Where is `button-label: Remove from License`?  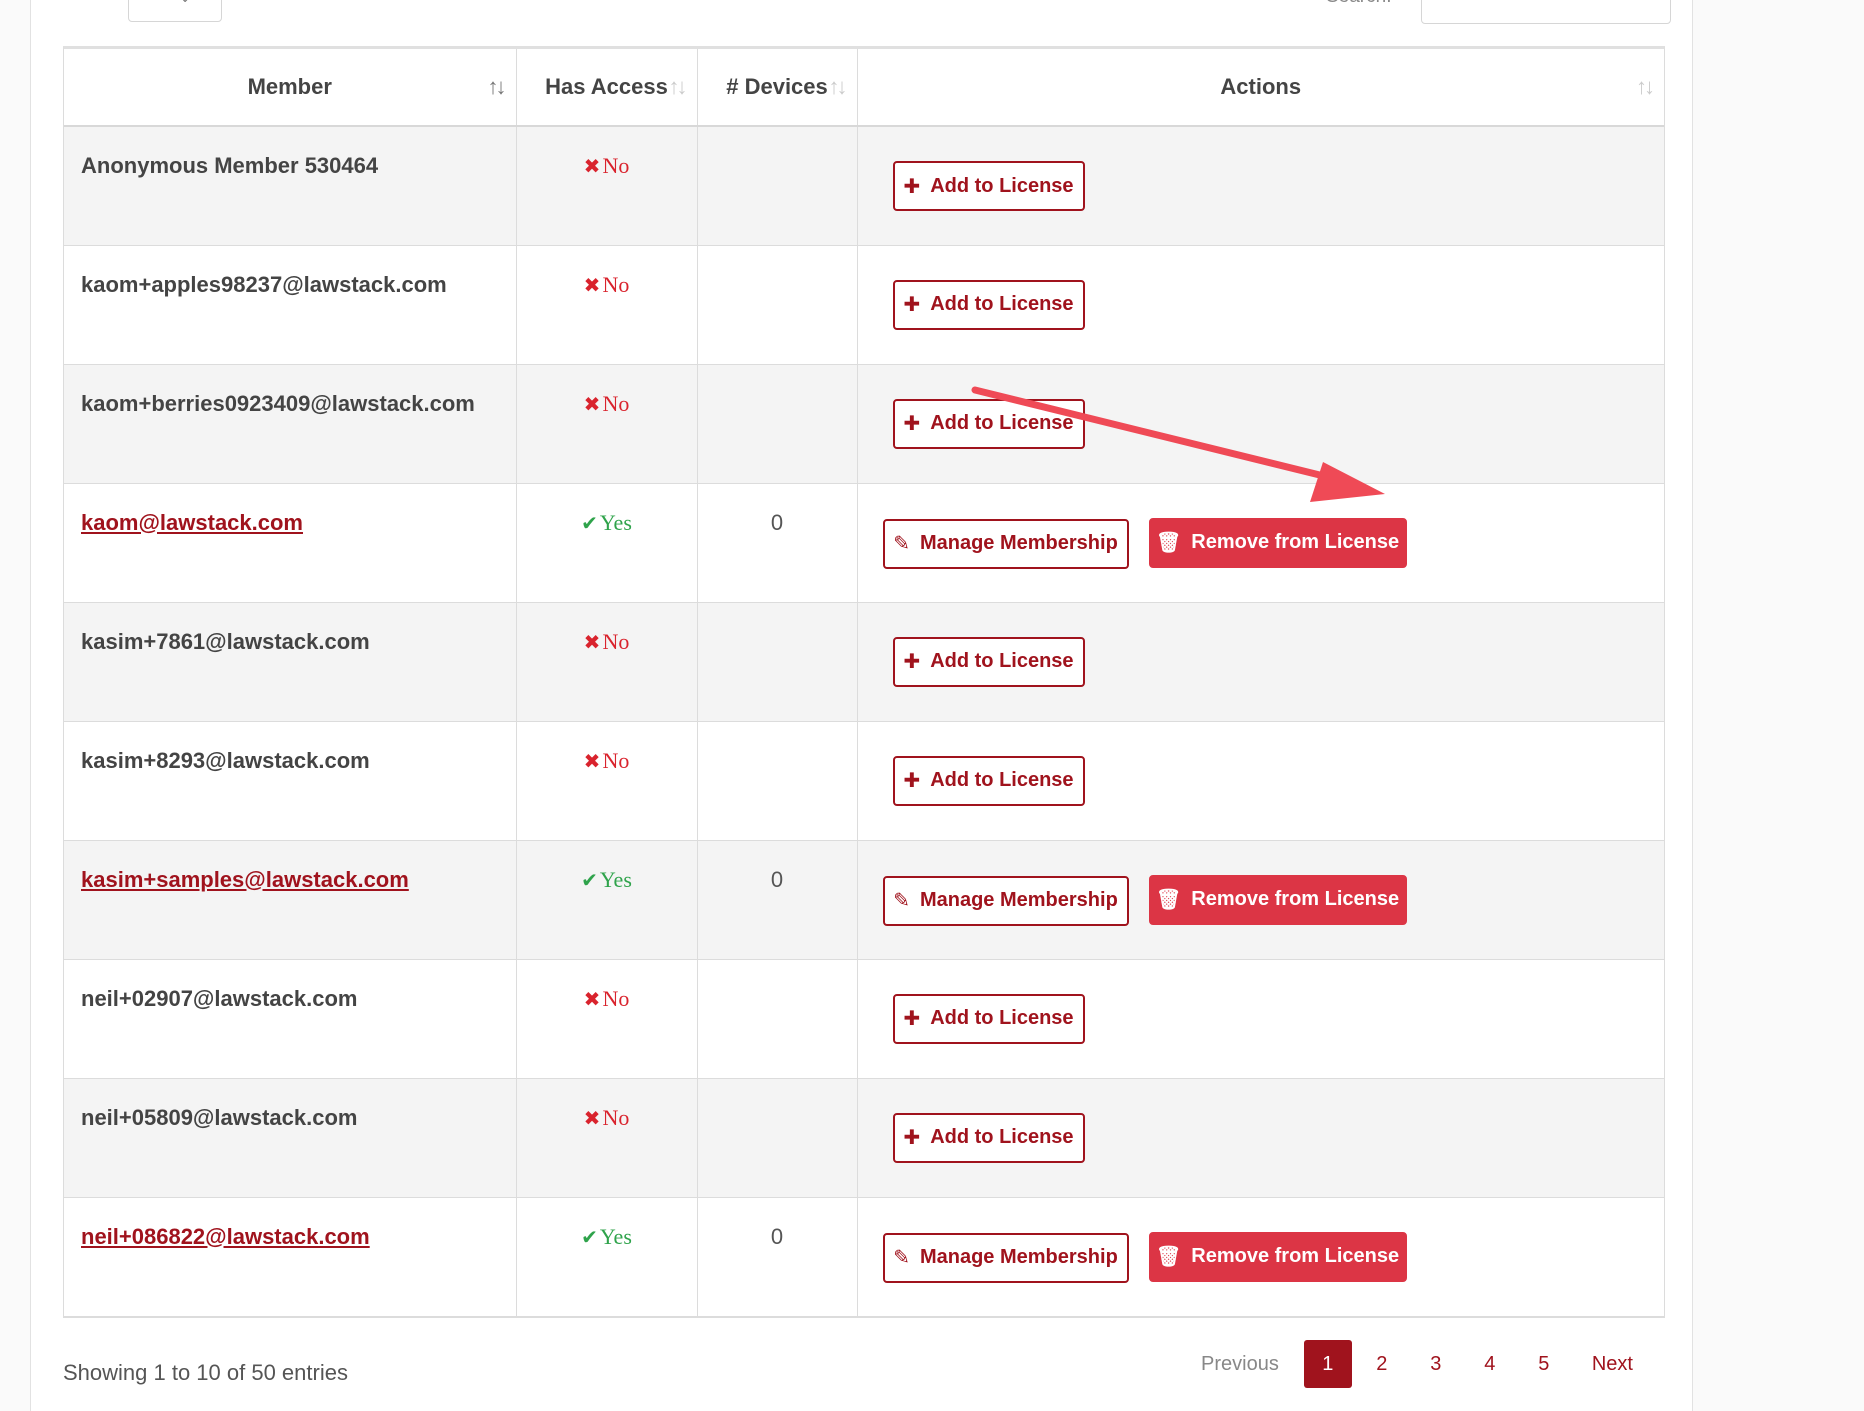
button-label: Remove from License is located at coordinates (1295, 1256).